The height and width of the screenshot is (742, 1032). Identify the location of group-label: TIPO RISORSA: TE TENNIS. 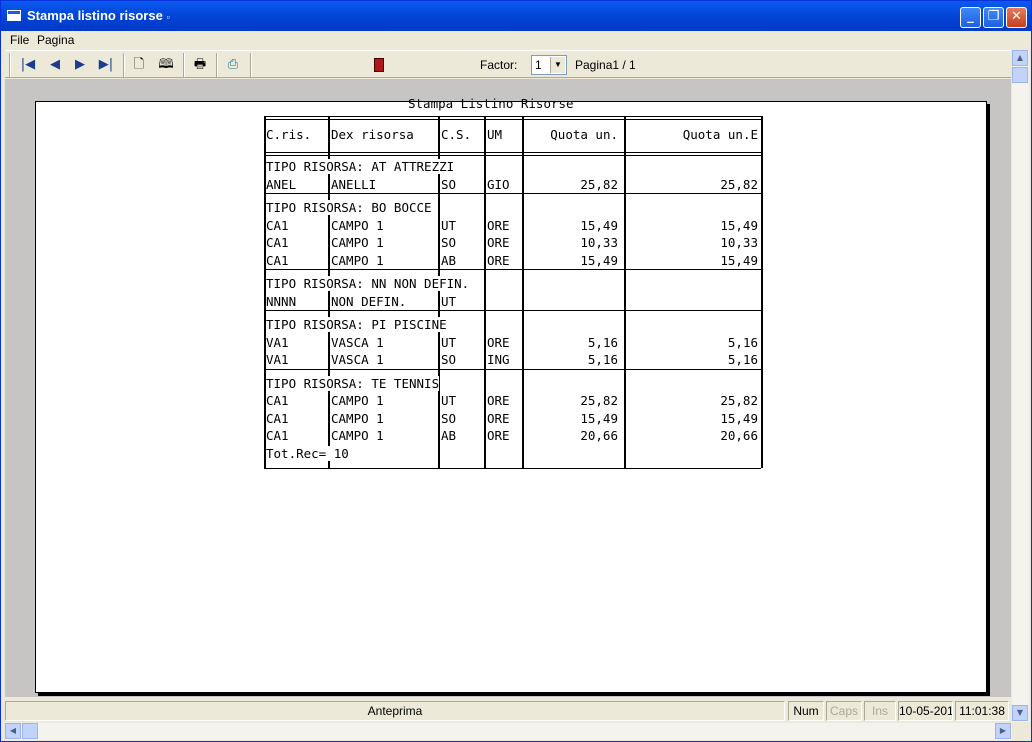
(353, 383).